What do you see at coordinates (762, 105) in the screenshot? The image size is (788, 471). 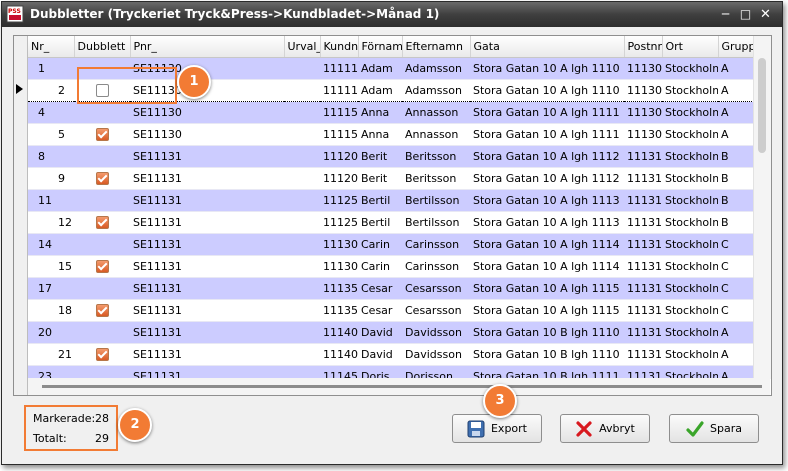 I see `vertical-scroll-thumb` at bounding box center [762, 105].